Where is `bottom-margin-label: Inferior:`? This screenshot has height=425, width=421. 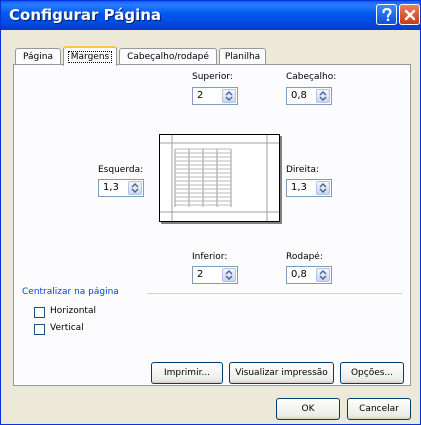
bottom-margin-label: Inferior: is located at coordinates (210, 257).